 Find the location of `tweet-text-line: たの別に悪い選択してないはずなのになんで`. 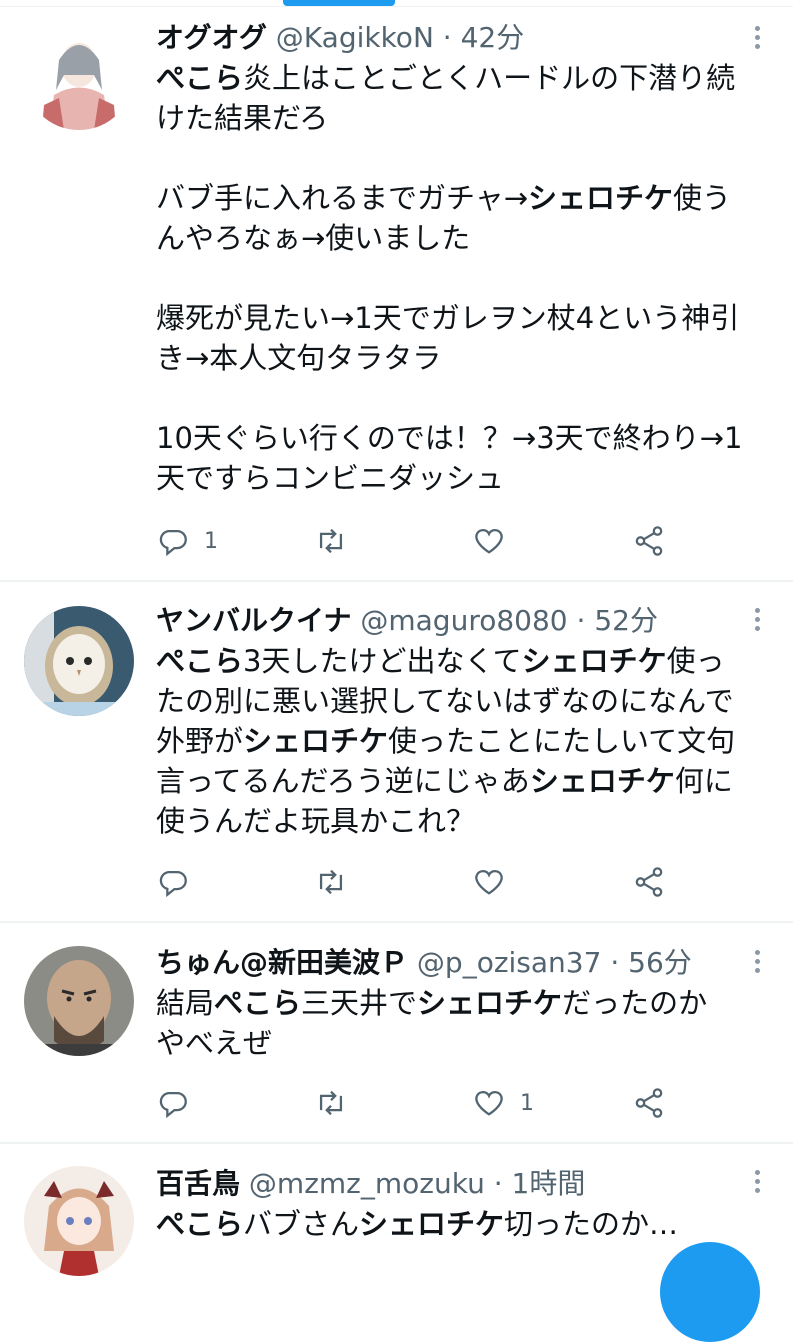

tweet-text-line: たの別に悪い選択してないはずなのになんで is located at coordinates (461, 701).